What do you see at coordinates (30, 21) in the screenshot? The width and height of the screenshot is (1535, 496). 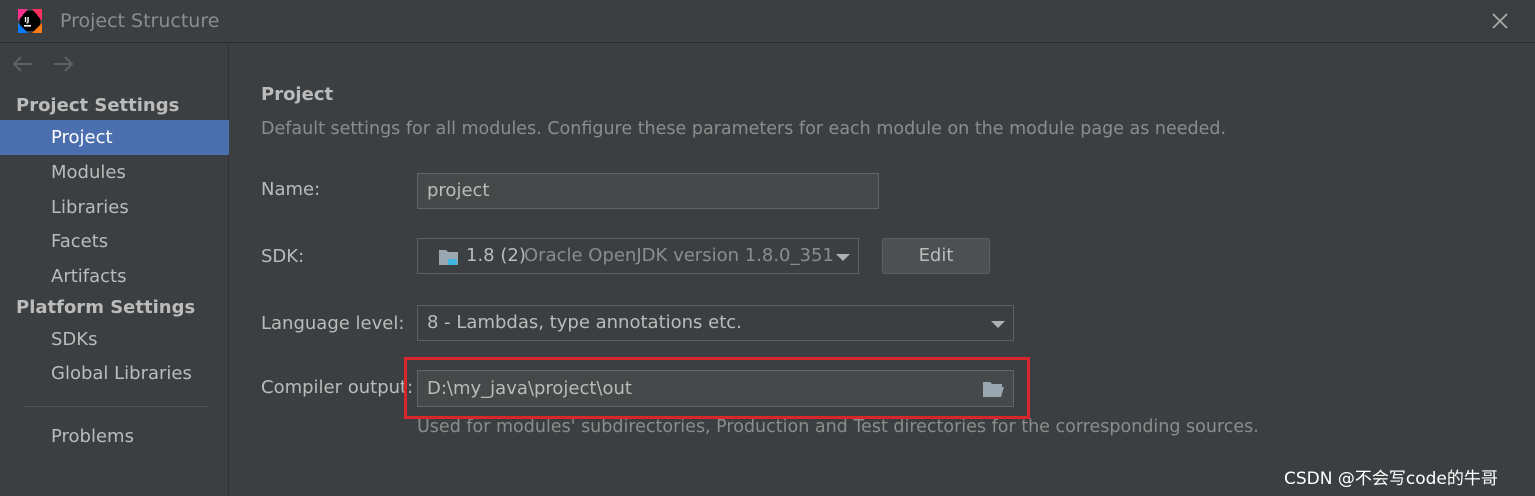 I see `intellij-logo-icon: IJ` at bounding box center [30, 21].